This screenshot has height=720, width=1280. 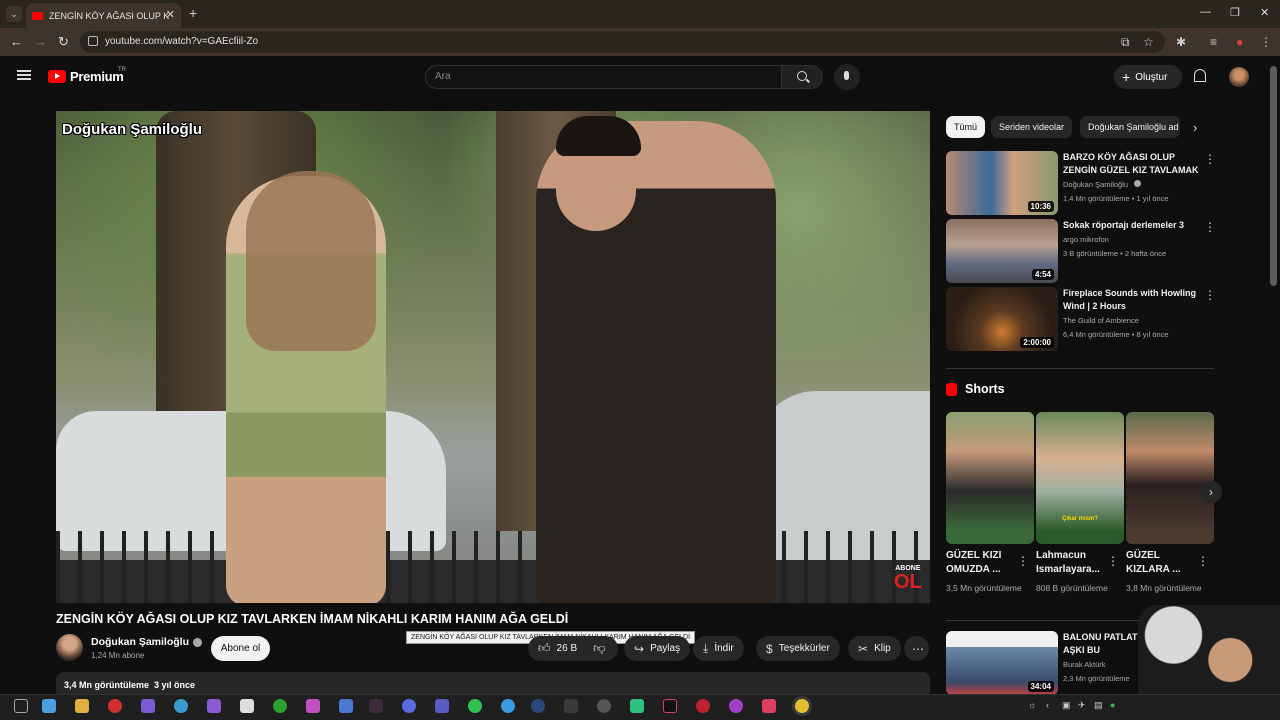 What do you see at coordinates (847, 77) in the screenshot?
I see `voice-search-mic-icon` at bounding box center [847, 77].